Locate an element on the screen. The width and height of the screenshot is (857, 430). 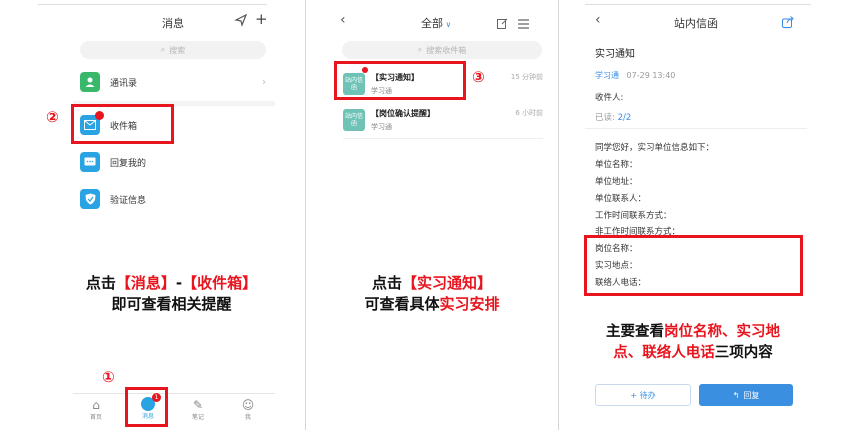
menu-icon is located at coordinates (523, 23).